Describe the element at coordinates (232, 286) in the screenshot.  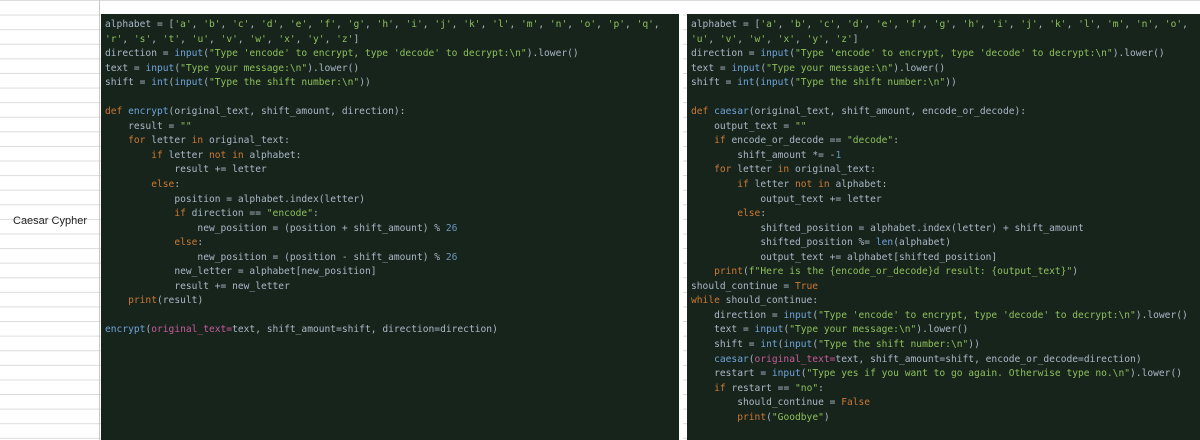
I see `left-code-line: result += new_letter` at that location.